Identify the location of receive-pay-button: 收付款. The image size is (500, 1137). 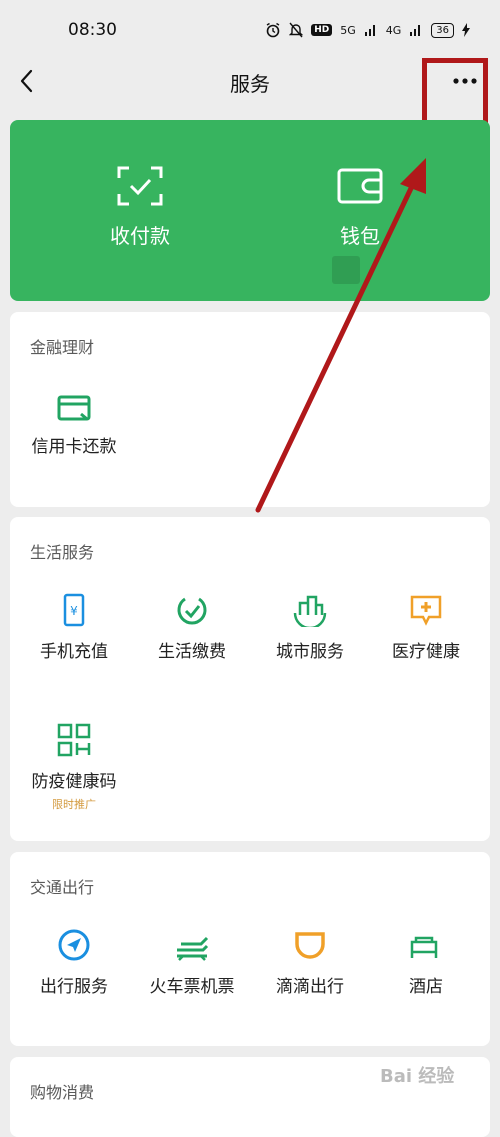
(140, 207).